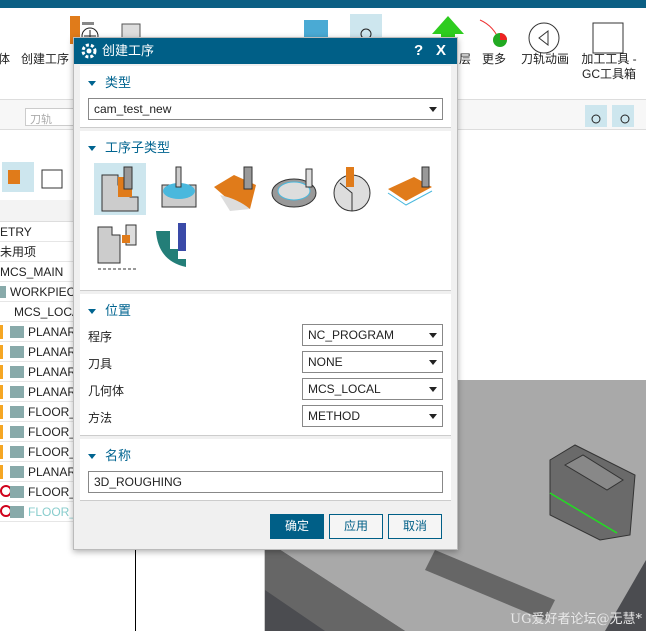 This screenshot has width=646, height=631. Describe the element at coordinates (545, 59) in the screenshot. I see `toolpath-animation-label: 刀轨动画` at that location.